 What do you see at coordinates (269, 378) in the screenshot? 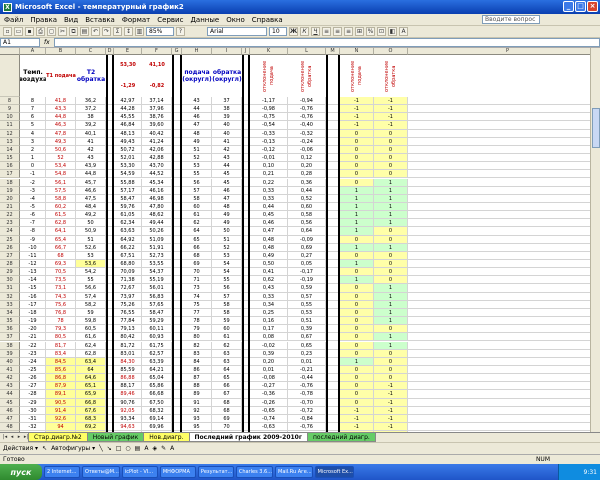
I see `cell-k: -0,08` at bounding box center [269, 378].